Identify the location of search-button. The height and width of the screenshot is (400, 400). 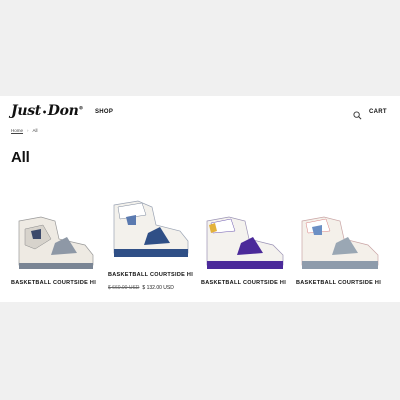
(357, 113).